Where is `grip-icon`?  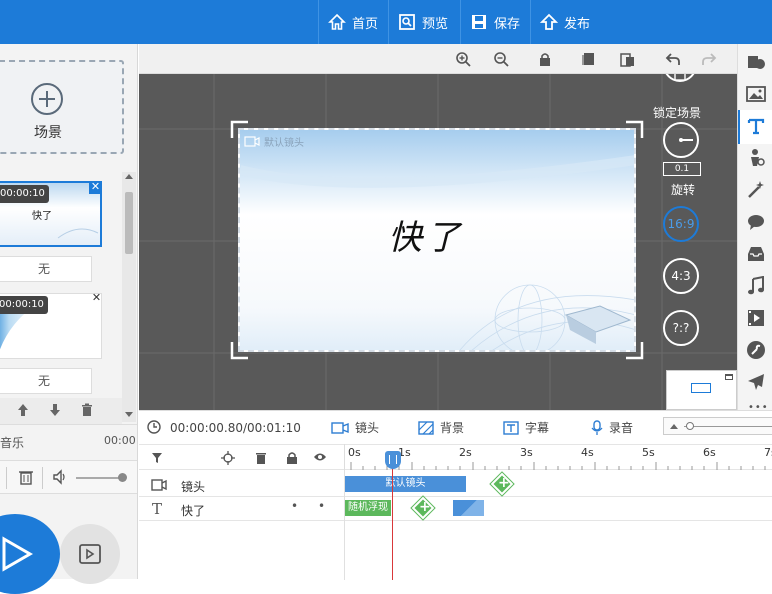
grip-icon is located at coordinates (393, 459).